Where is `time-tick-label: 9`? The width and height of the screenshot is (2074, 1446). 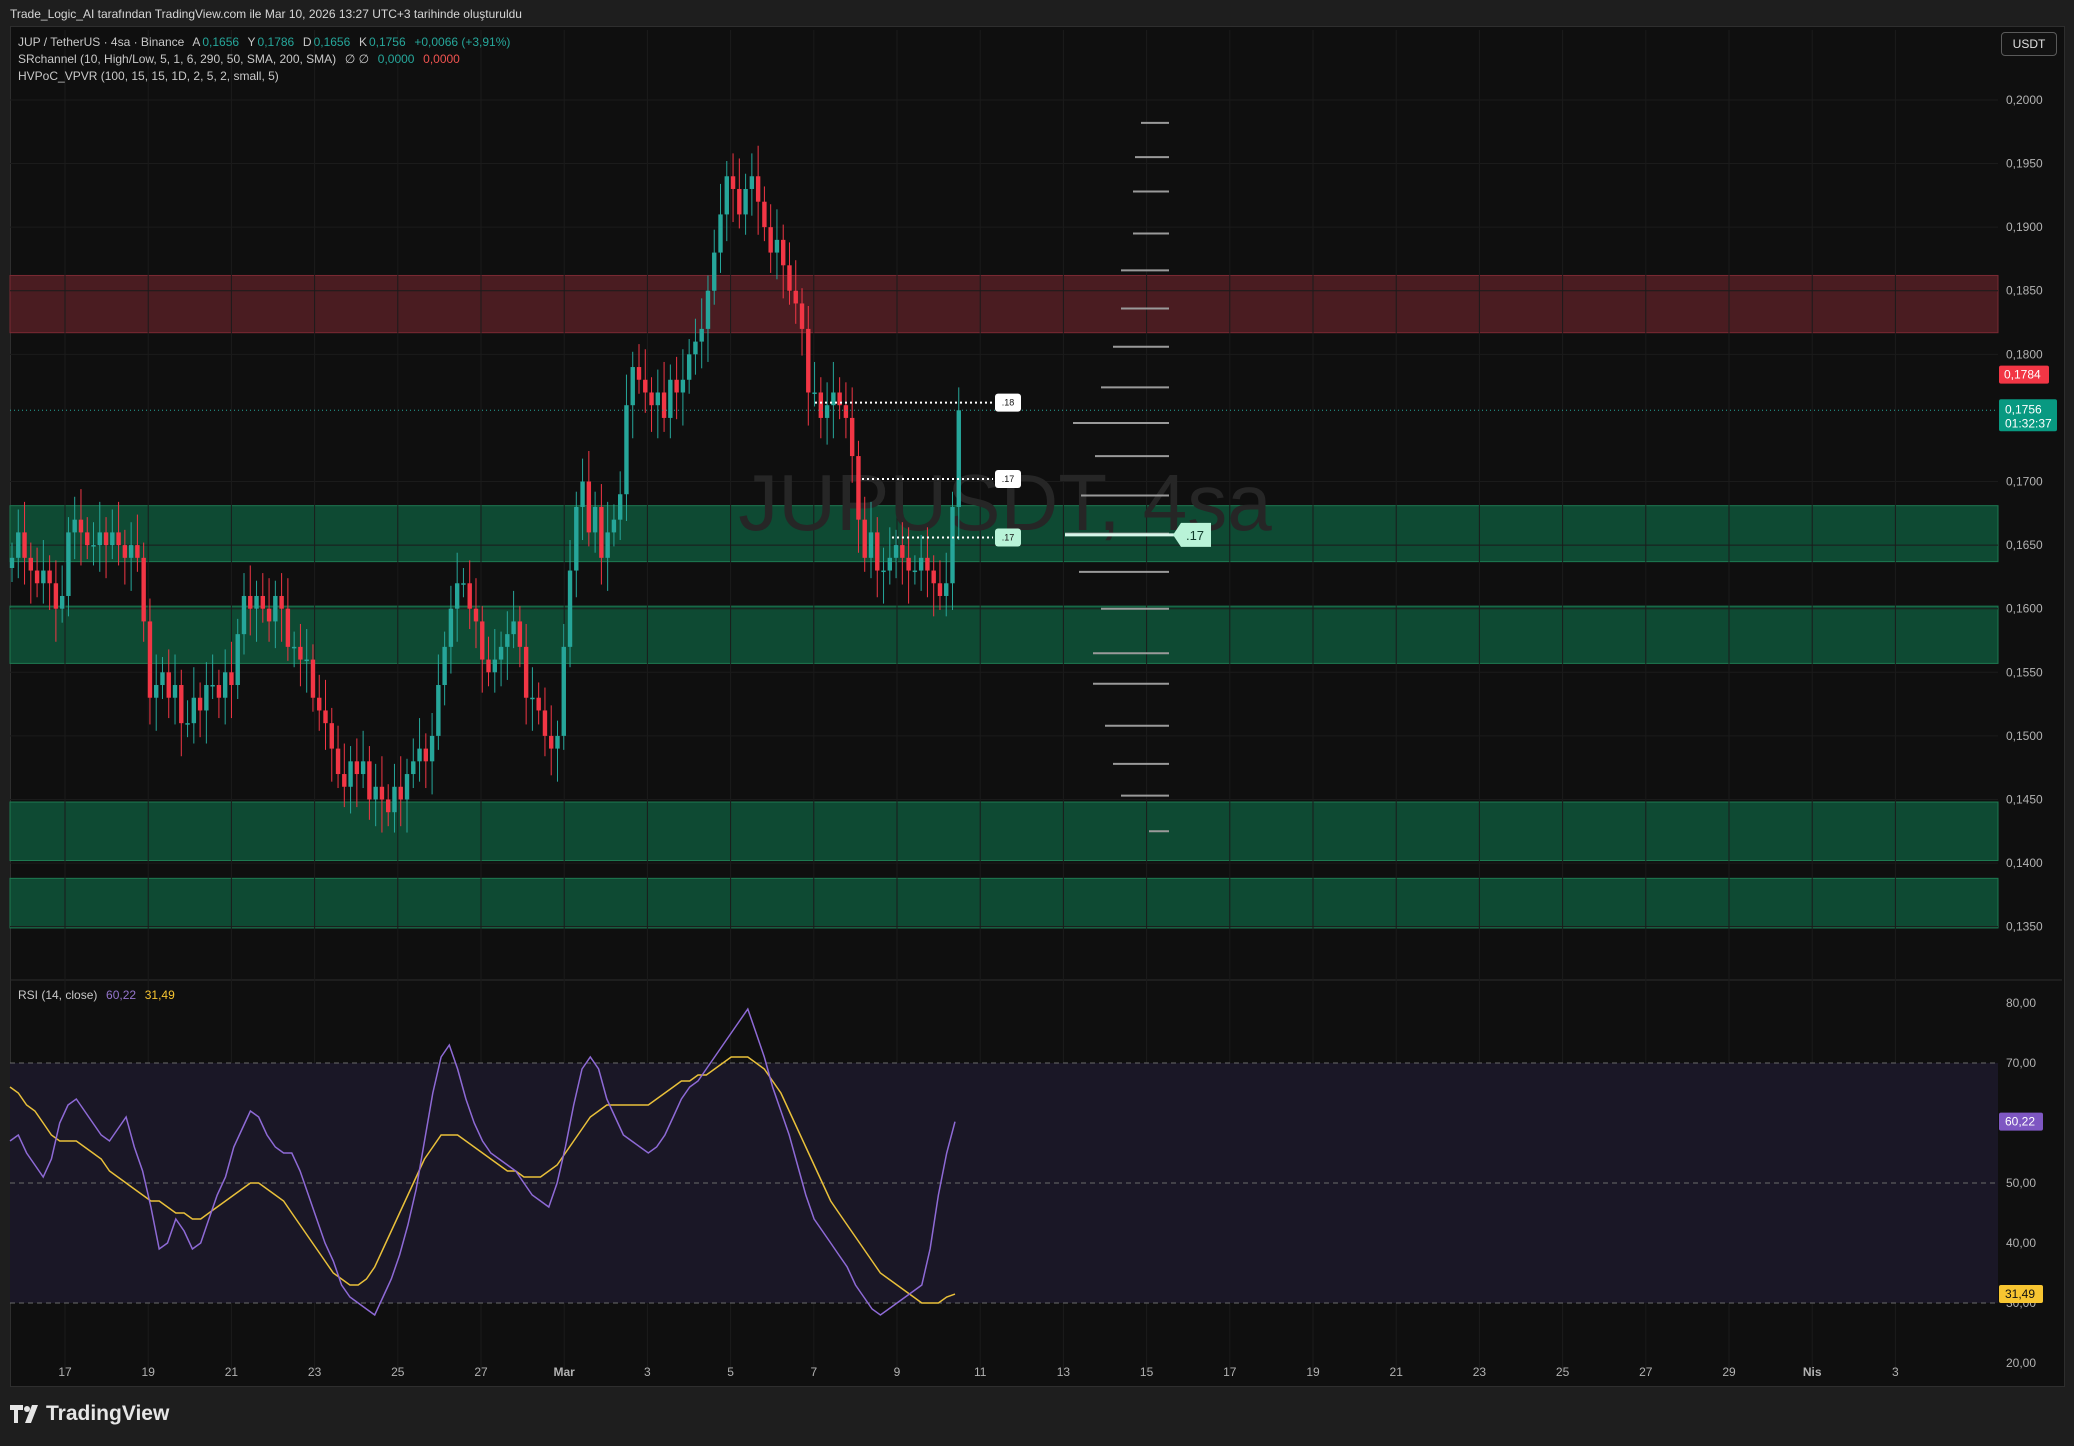 time-tick-label: 9 is located at coordinates (897, 1372).